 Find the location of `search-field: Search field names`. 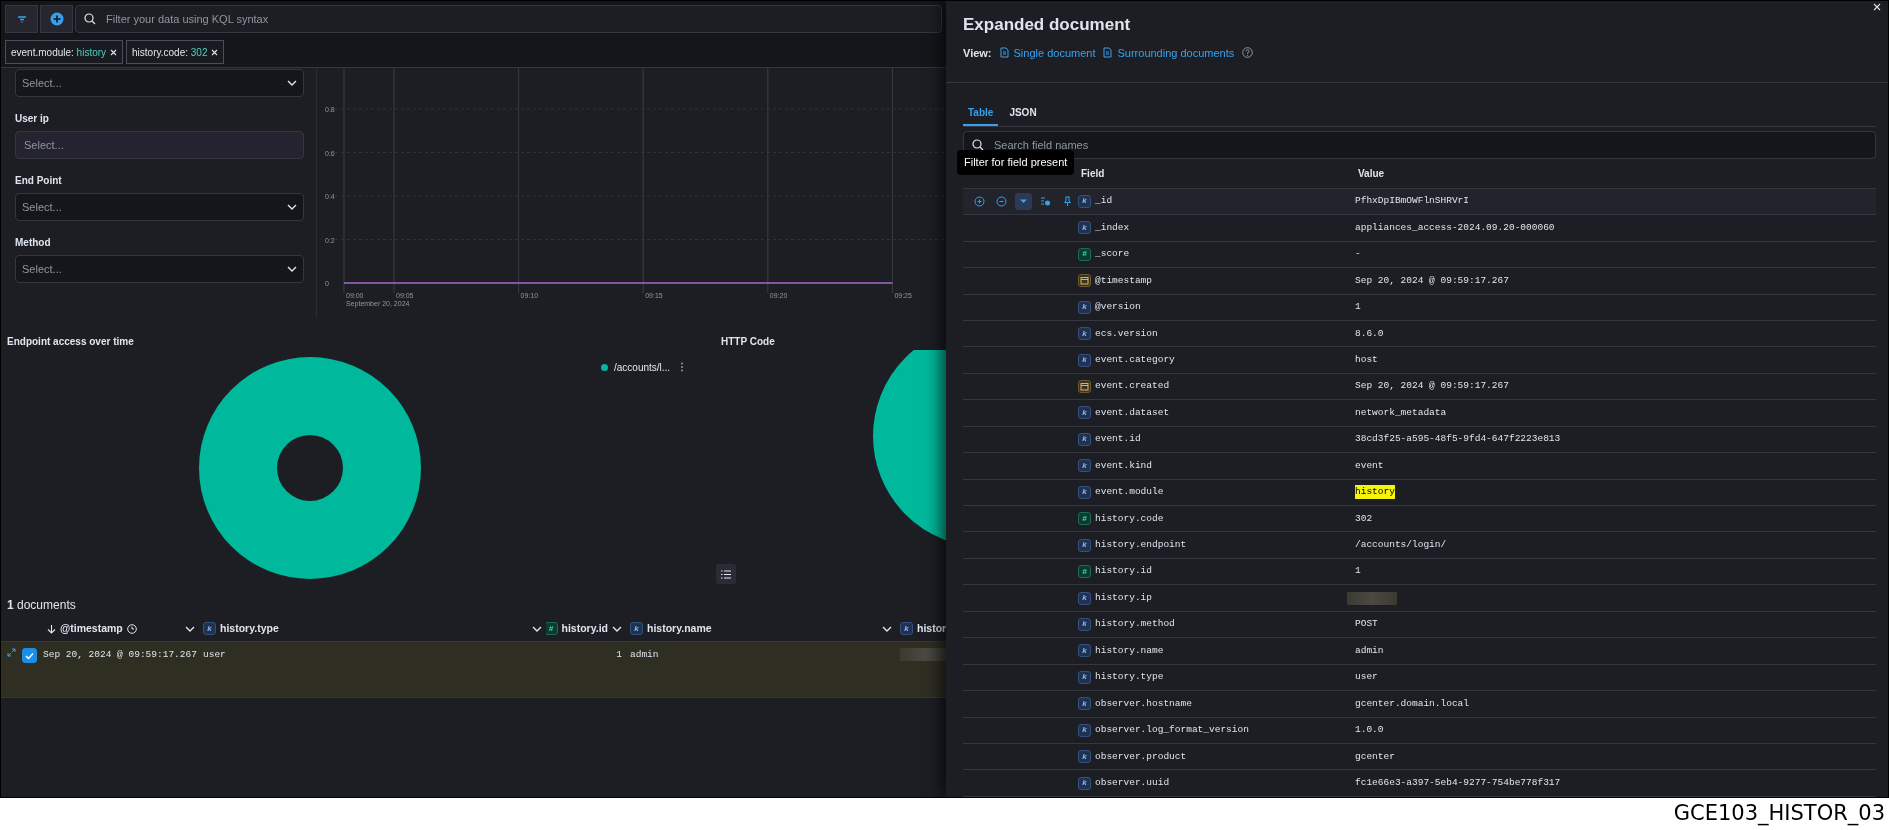

search-field: Search field names is located at coordinates (1419, 144).